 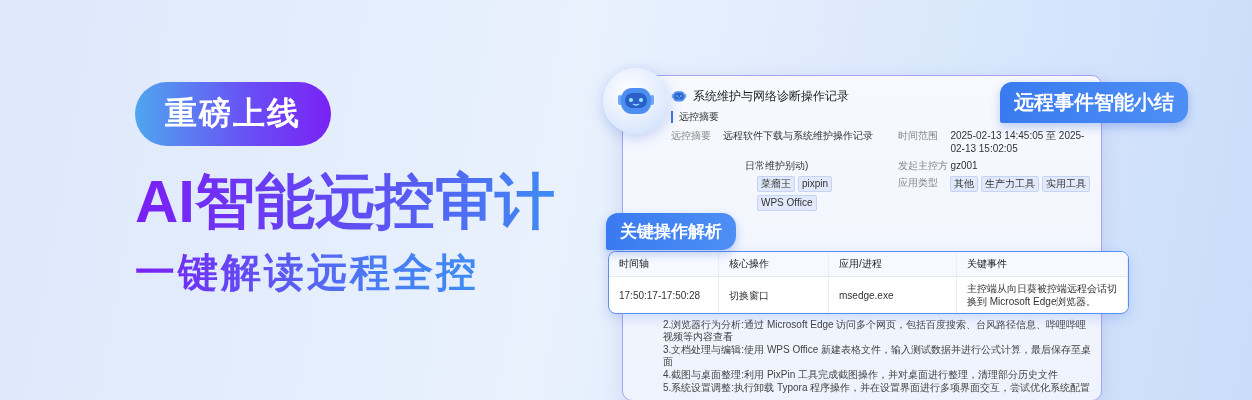 I want to click on column-header: 时间轴, so click(x=664, y=264).